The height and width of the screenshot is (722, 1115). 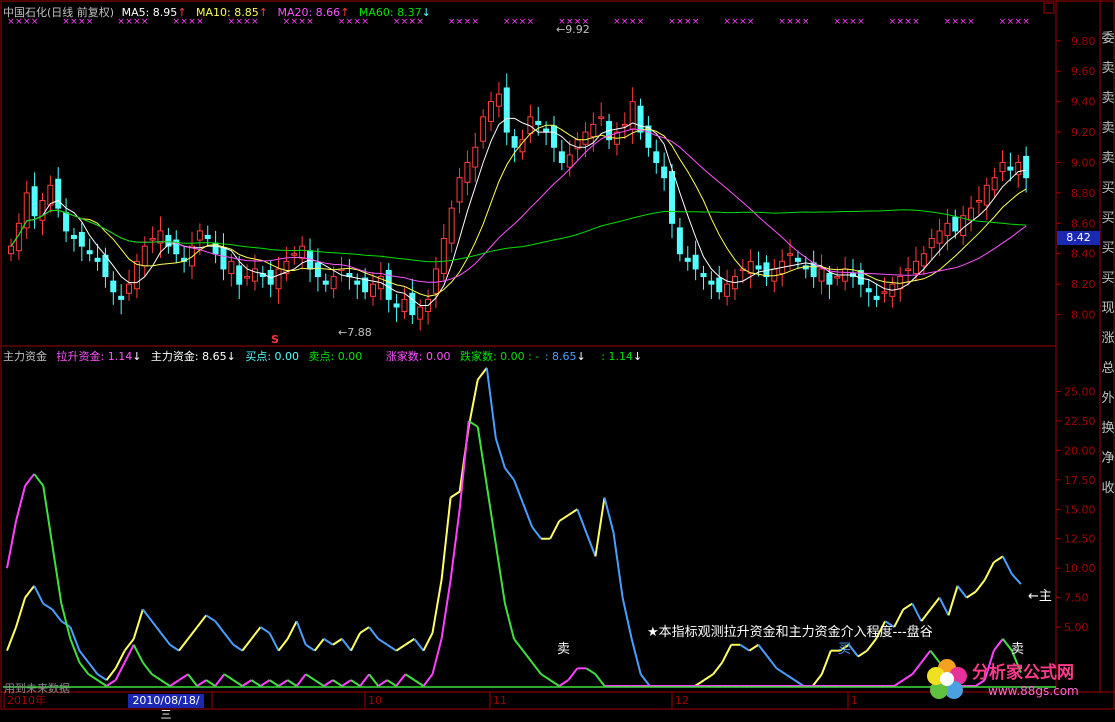 I want to click on ind-tick-label-5: 17.50, so click(x=1080, y=480).